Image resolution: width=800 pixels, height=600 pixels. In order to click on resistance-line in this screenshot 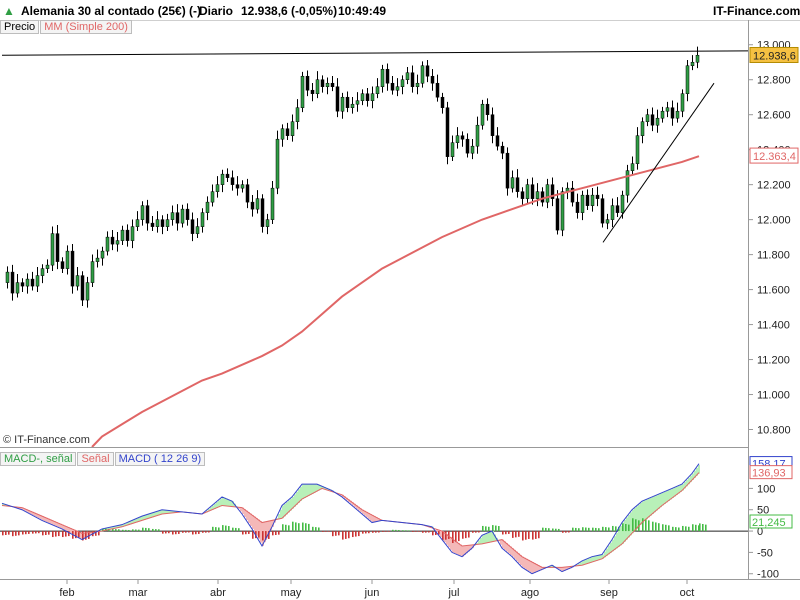, I will do `click(375, 53)`.